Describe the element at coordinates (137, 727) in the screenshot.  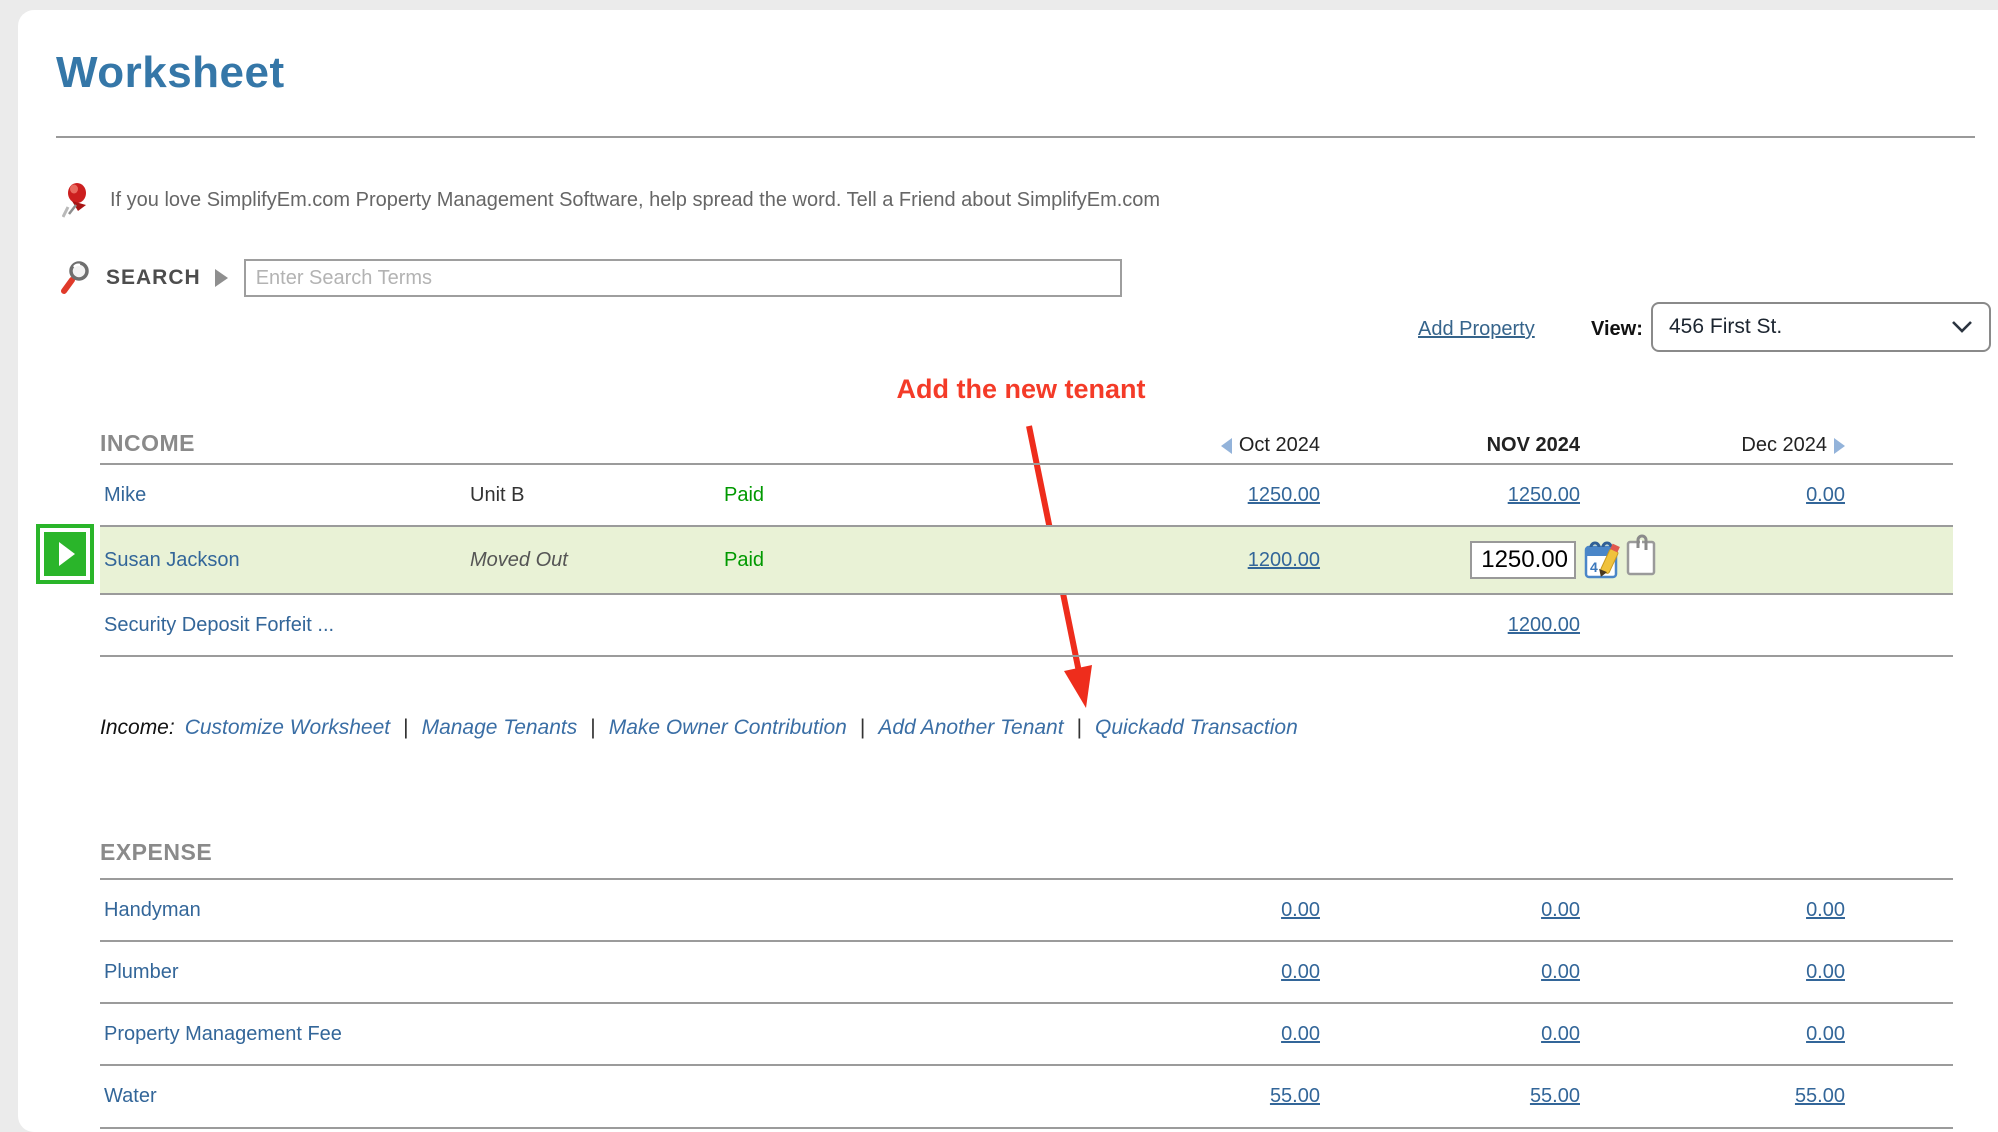
I see `income-actions-label: Income:` at that location.